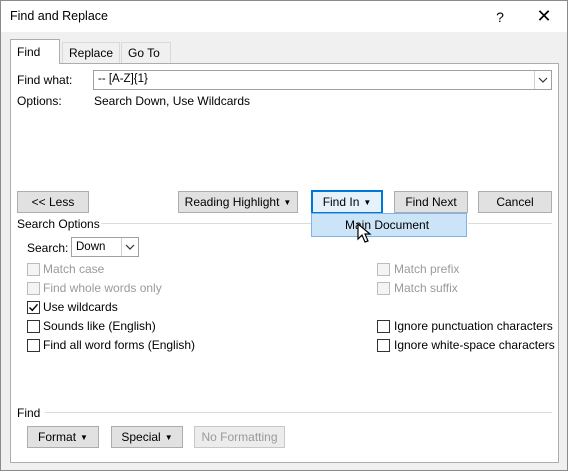 This screenshot has height=471, width=568. I want to click on whole-words-label: Find whole words only, so click(102, 288).